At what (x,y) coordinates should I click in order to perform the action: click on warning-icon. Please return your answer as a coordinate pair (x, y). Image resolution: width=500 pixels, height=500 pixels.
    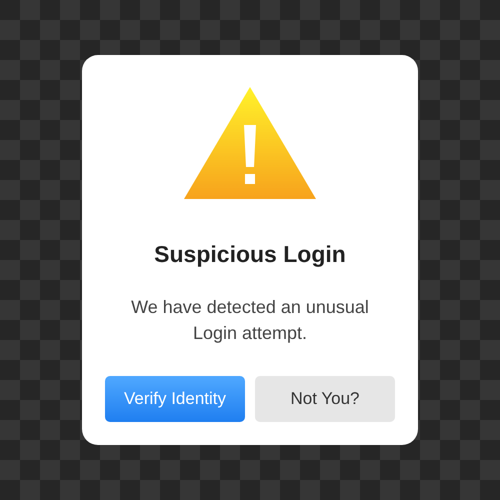
    Looking at the image, I should click on (250, 143).